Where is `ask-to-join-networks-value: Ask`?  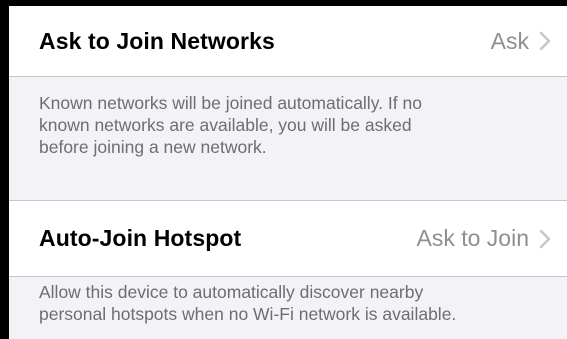
ask-to-join-networks-value: Ask is located at coordinates (509, 40).